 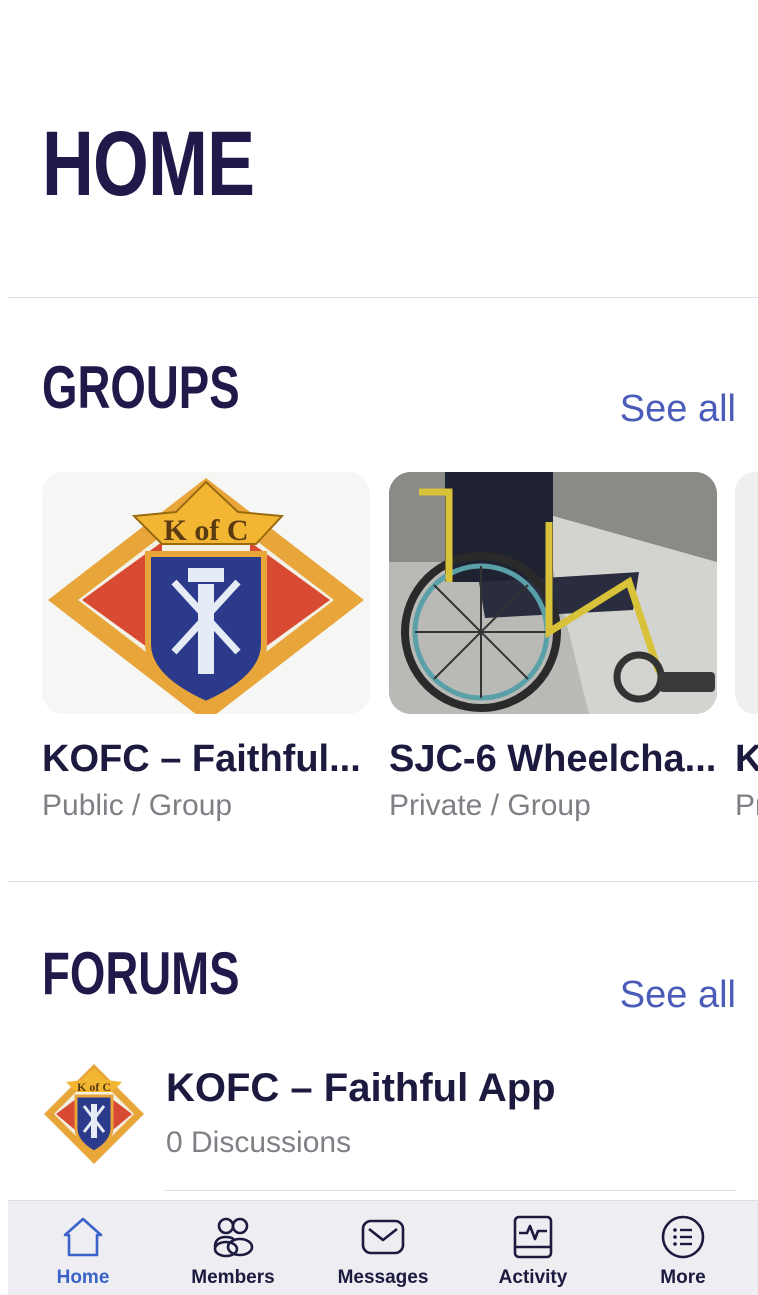 What do you see at coordinates (683, 1277) in the screenshot?
I see `tab-label: More` at bounding box center [683, 1277].